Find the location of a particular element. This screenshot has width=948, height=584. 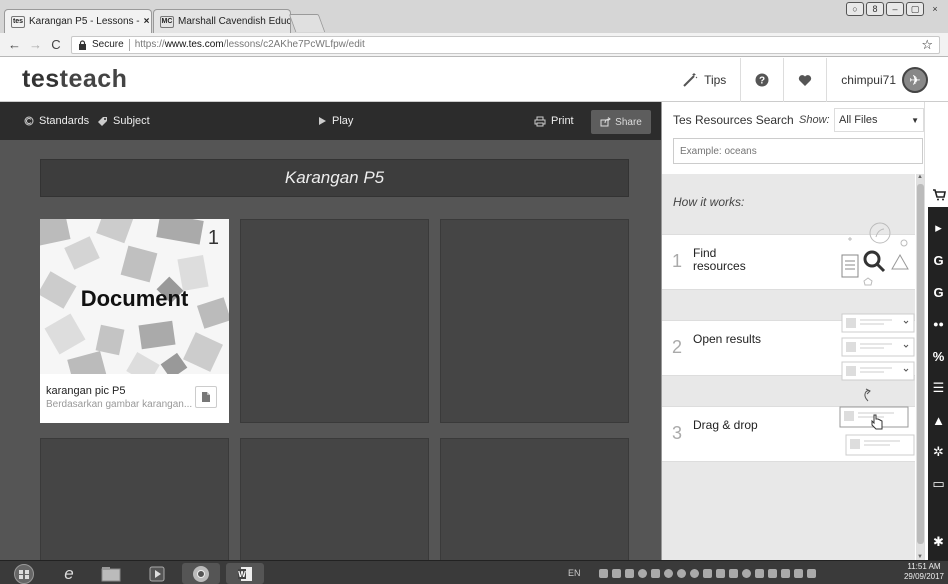

layers-icon: ☰ is located at coordinates (938, 388).